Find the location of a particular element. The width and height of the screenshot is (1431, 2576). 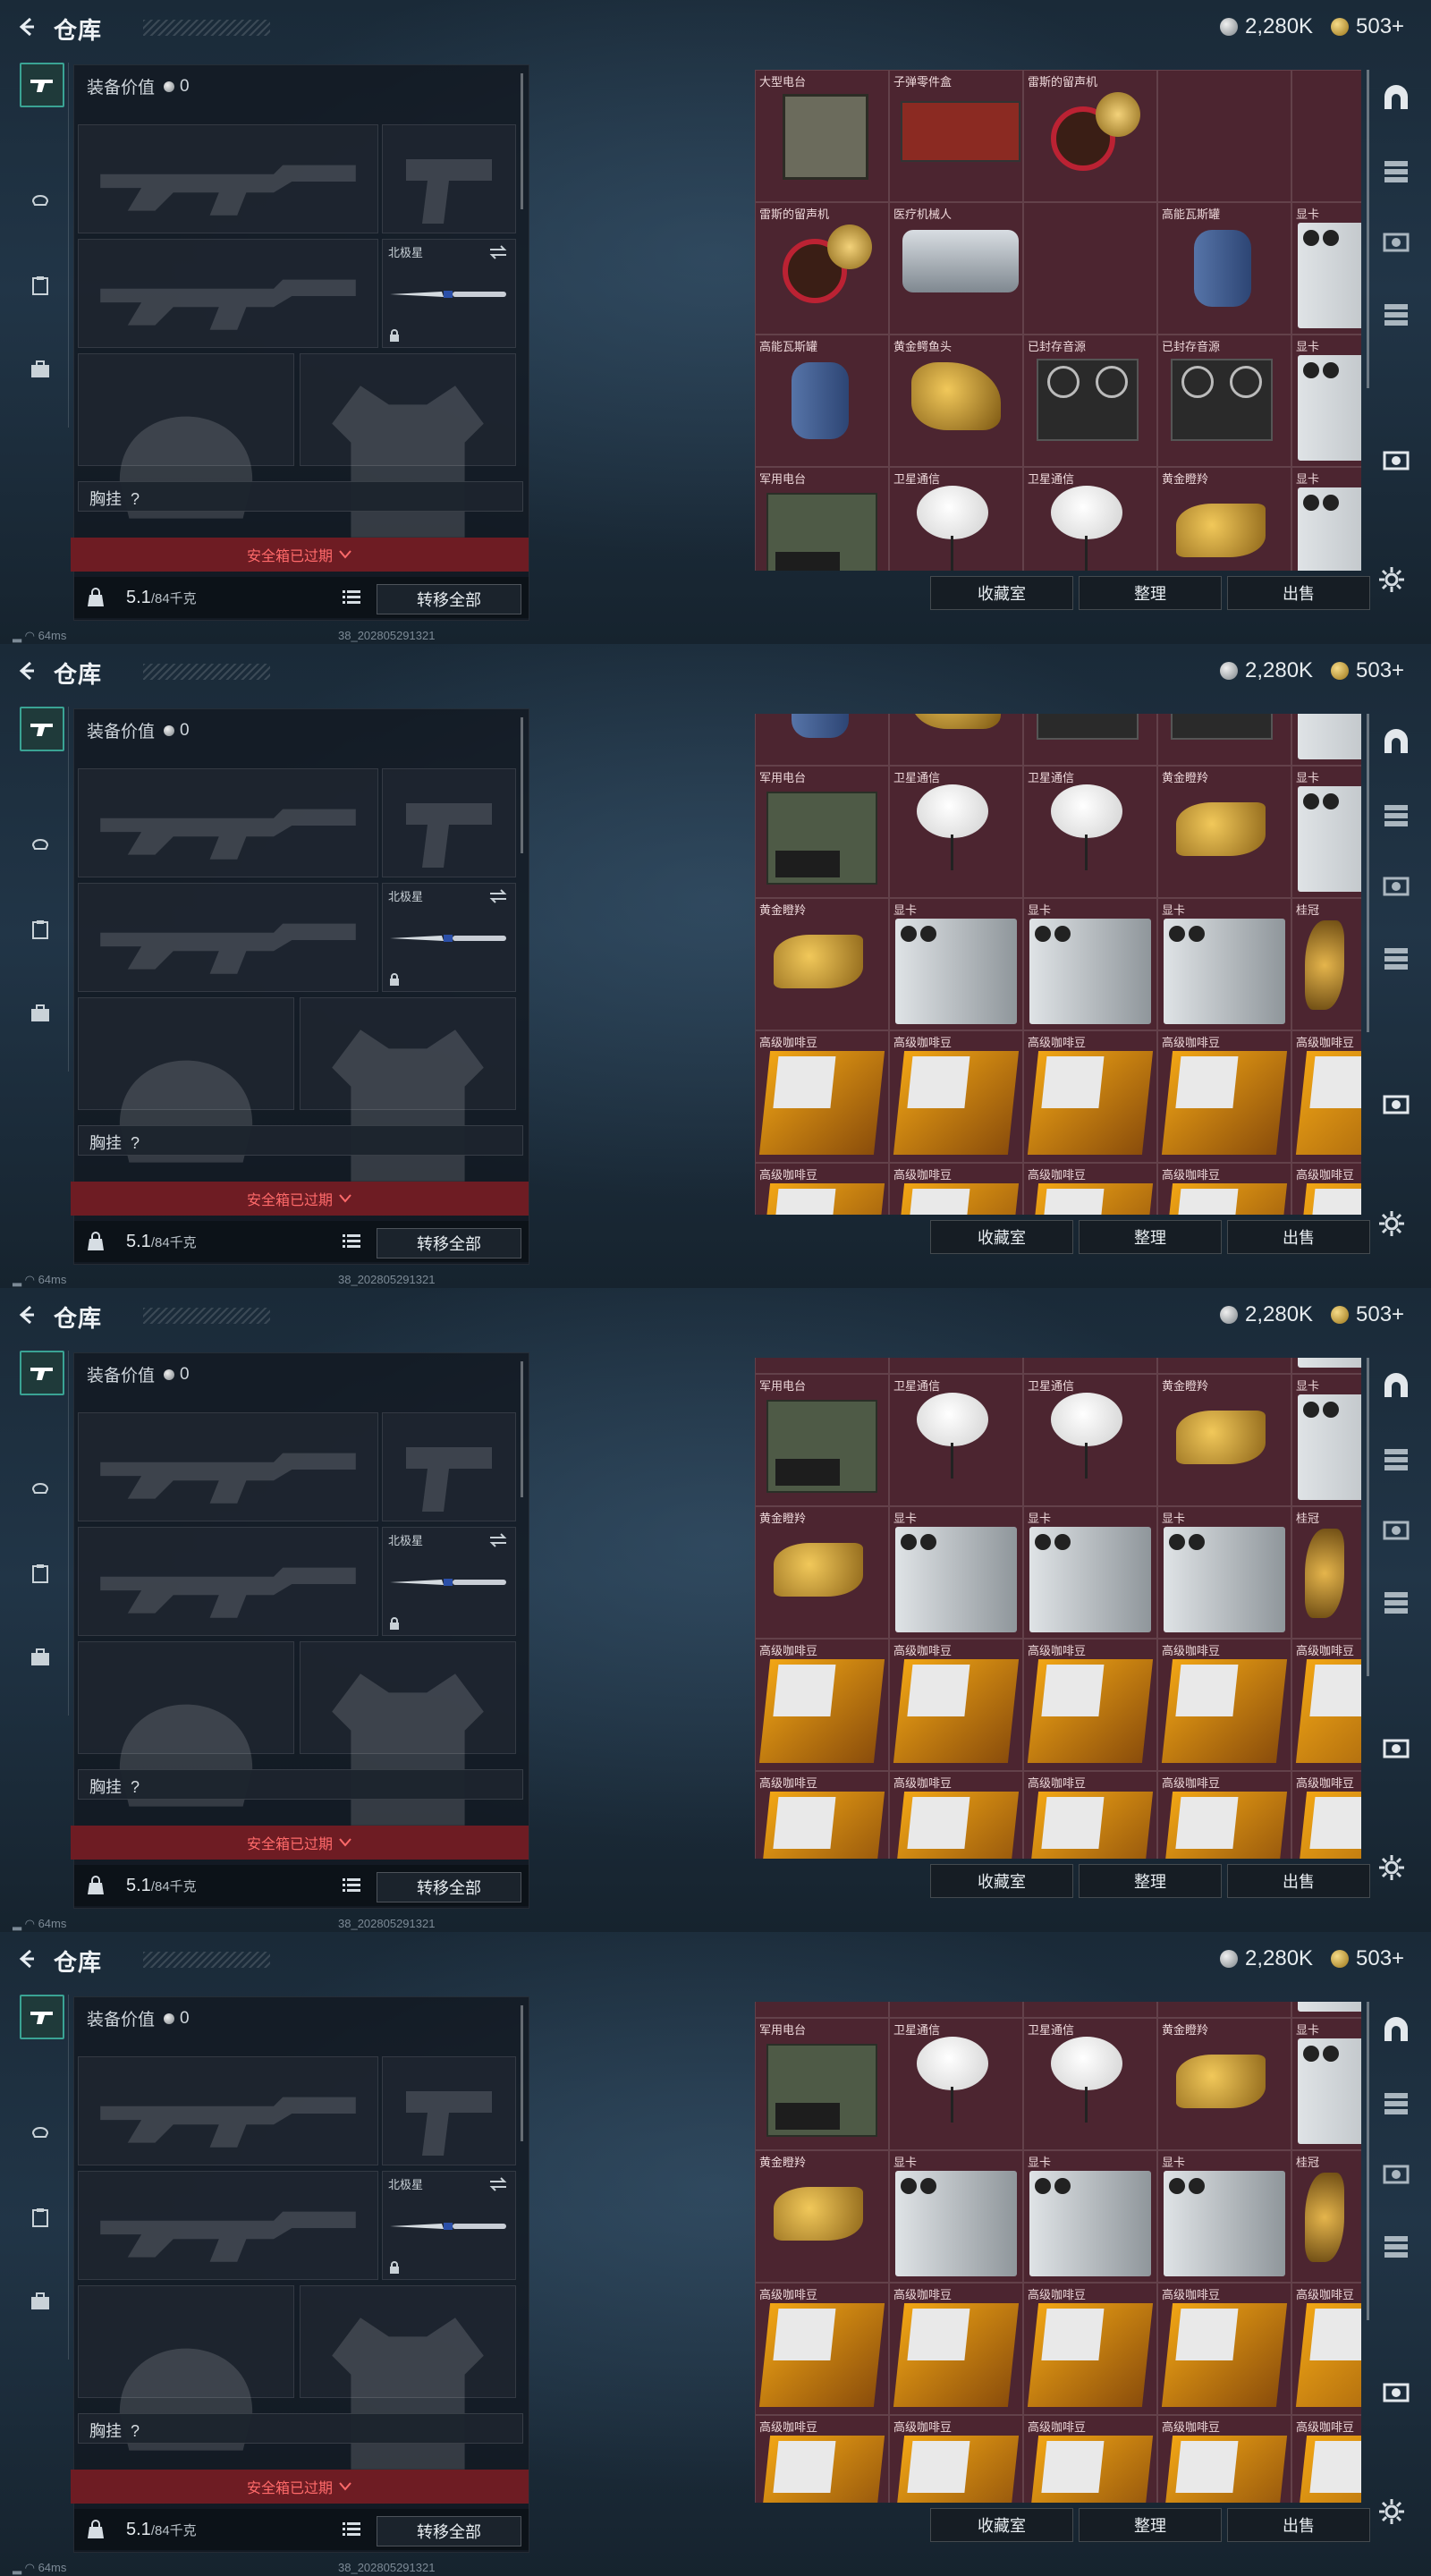

vest-tab is located at coordinates (41, 2217).